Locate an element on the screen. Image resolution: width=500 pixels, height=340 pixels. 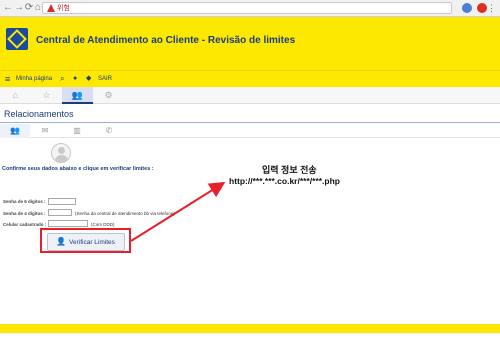
annotation-title: 입력 정보 전송 is located at coordinates (289, 170).